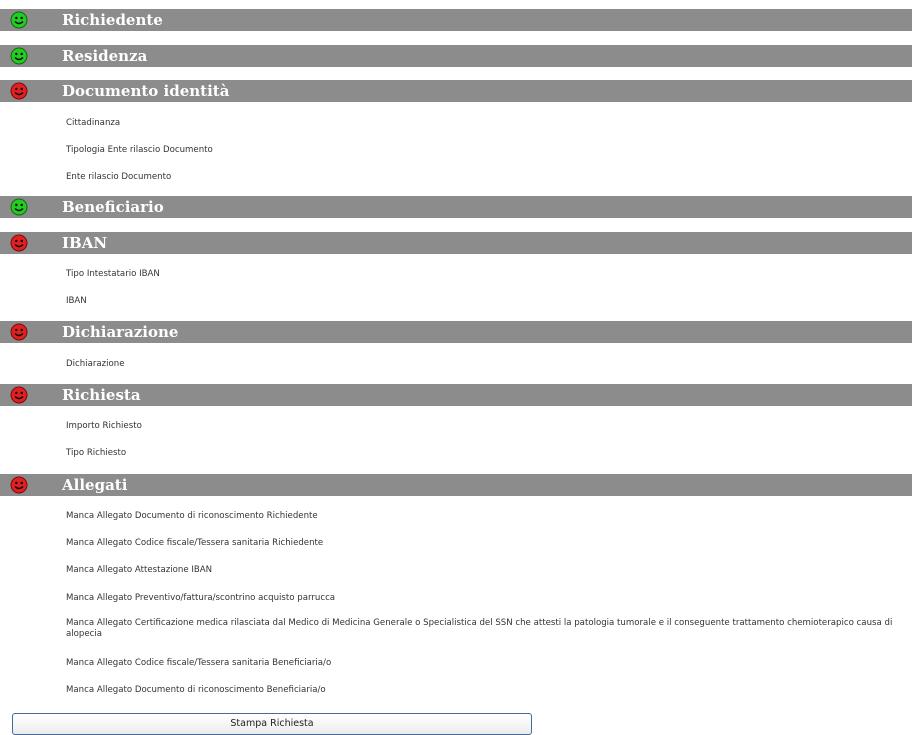 The height and width of the screenshot is (735, 912). I want to click on section-header-dichiarazione: Dichiarazione, so click(456, 332).